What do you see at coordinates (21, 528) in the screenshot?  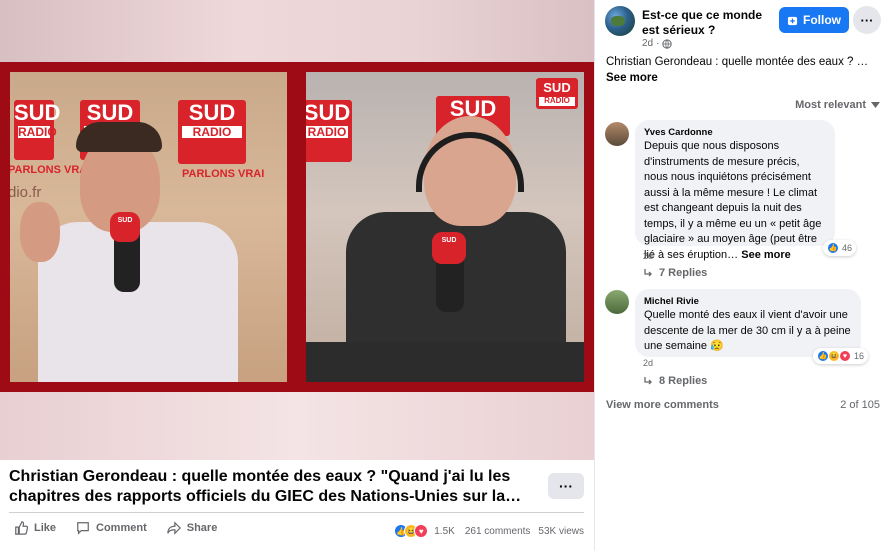 I see `thumbs-up-icon` at bounding box center [21, 528].